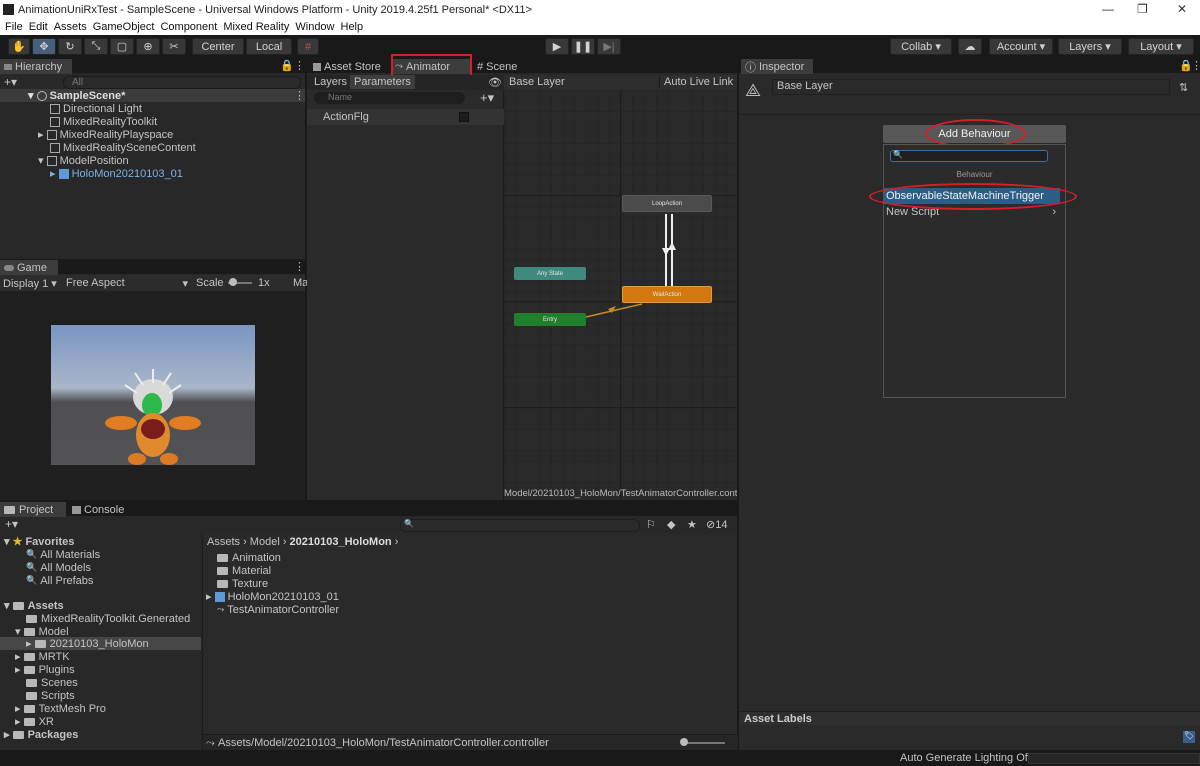 The image size is (1200, 766). What do you see at coordinates (278, 609) in the screenshot?
I see `asset-item: ⤳ TestAnimatorController` at bounding box center [278, 609].